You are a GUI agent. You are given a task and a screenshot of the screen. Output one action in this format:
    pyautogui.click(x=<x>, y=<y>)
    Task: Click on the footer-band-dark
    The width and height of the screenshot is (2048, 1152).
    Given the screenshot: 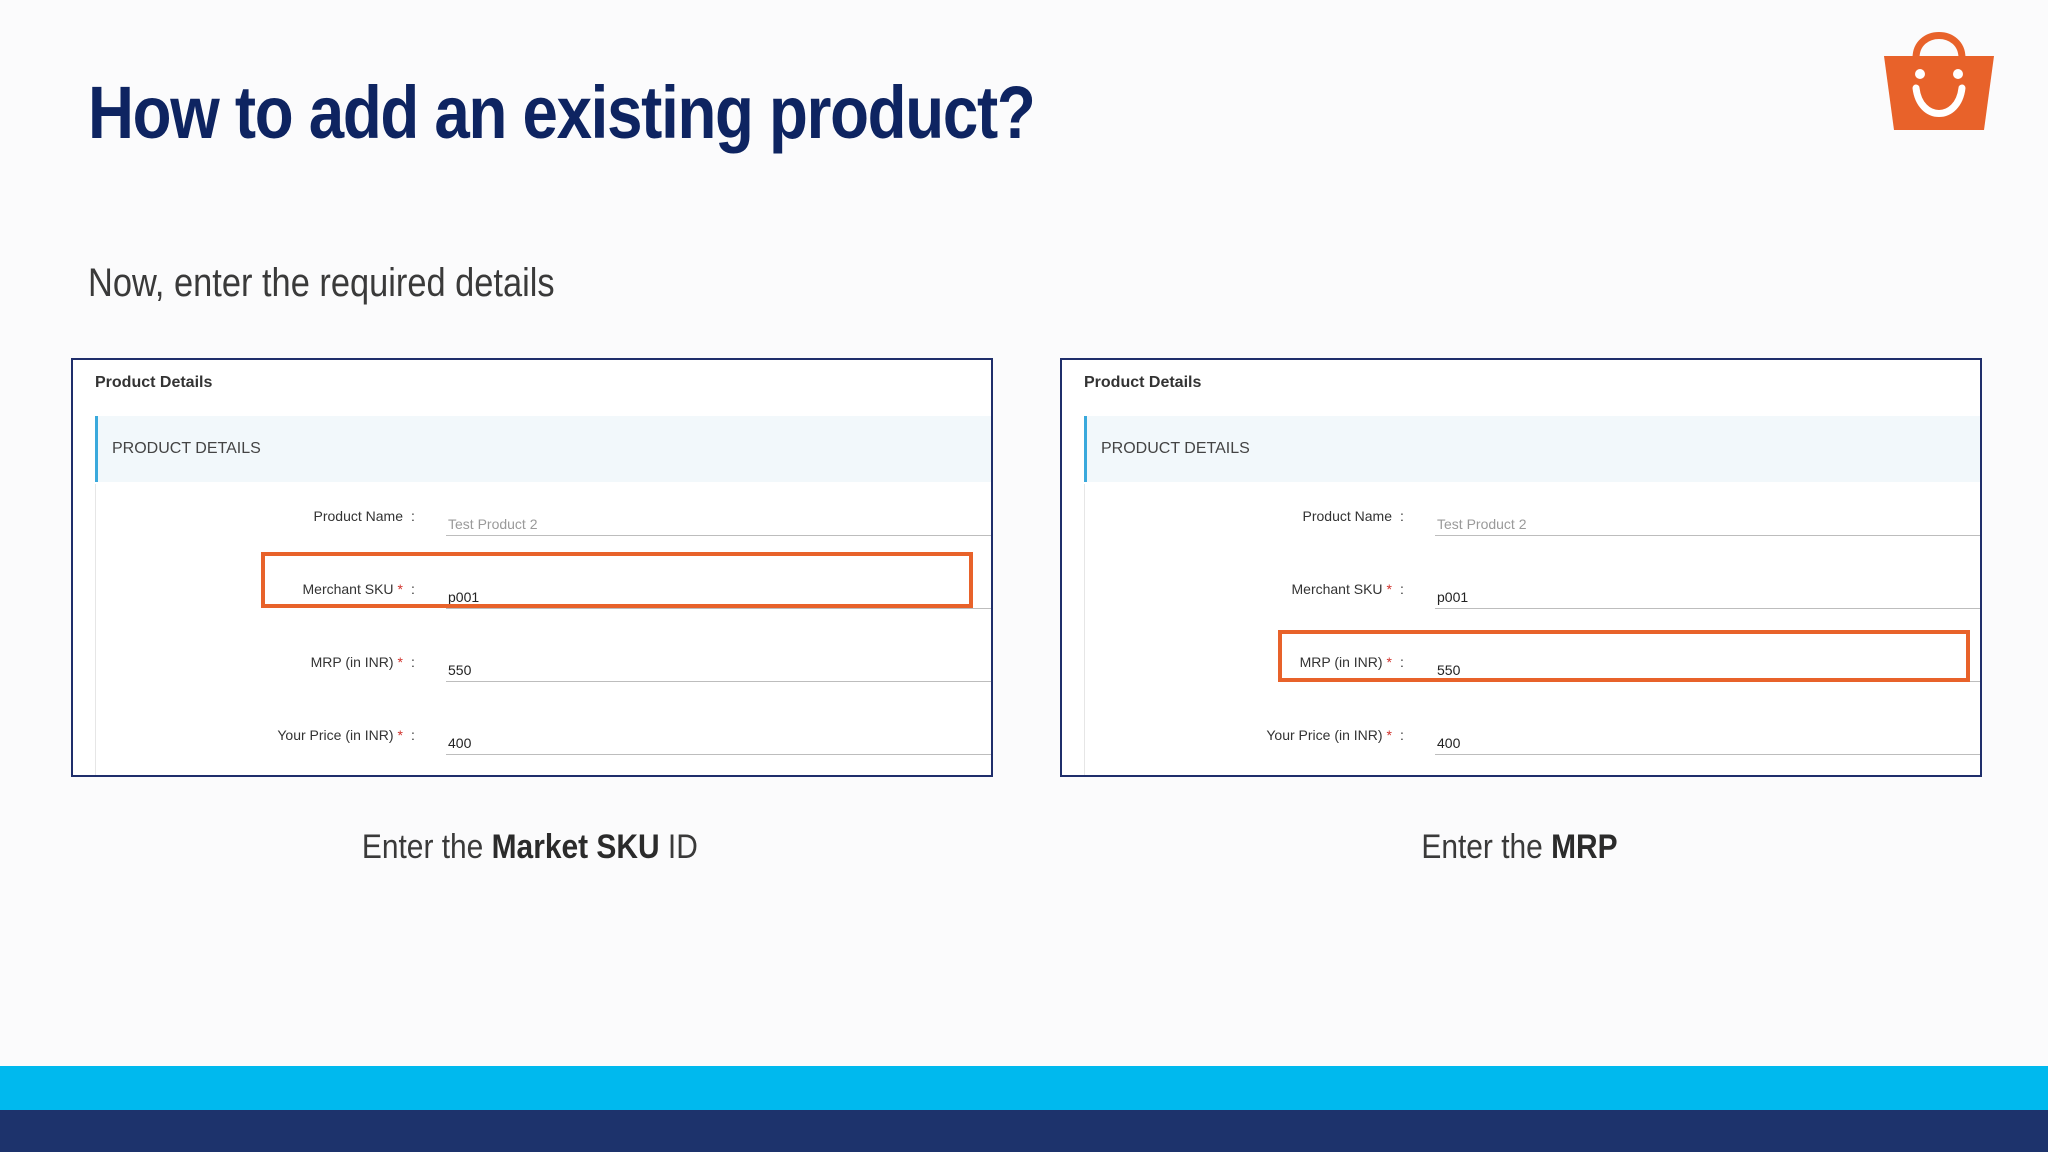 What is the action you would take?
    pyautogui.click(x=1024, y=1131)
    